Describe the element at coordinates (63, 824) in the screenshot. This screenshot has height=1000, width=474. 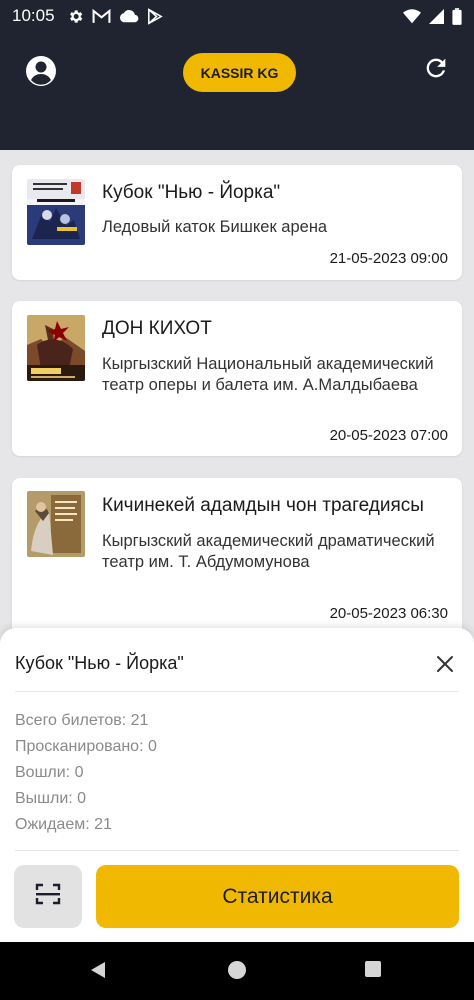
I see `stat-waiting: Ожидаем: 21` at that location.